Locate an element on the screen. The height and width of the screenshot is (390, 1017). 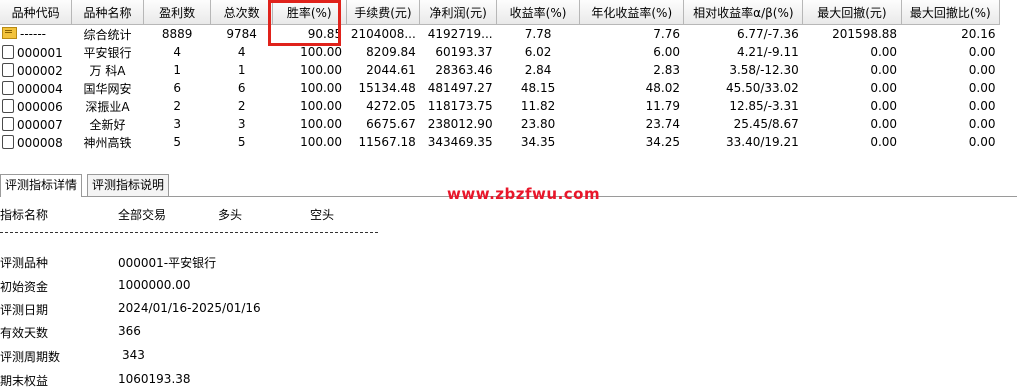
header-short: 空头 is located at coordinates (322, 215).